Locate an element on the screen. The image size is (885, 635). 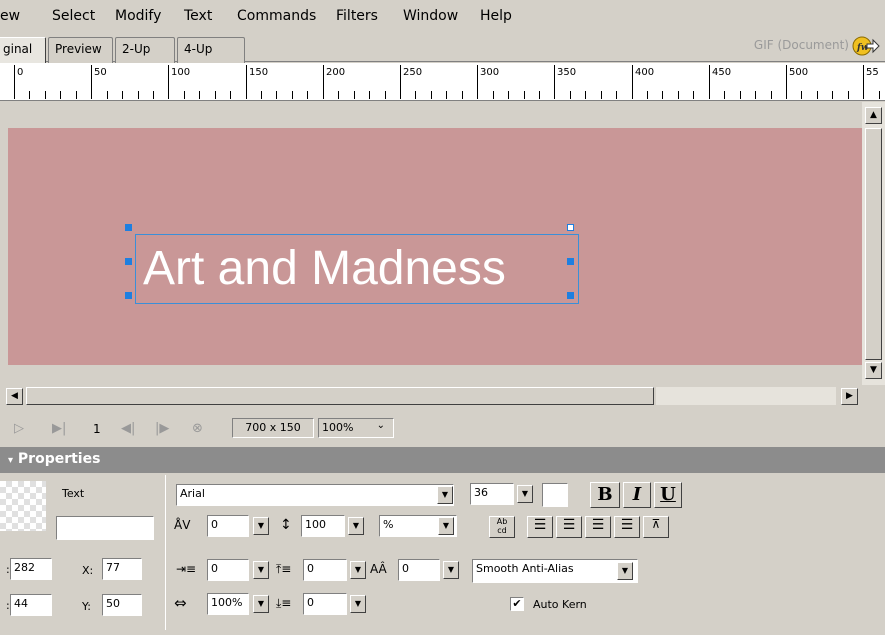
menu-help: Help is located at coordinates (496, 16).